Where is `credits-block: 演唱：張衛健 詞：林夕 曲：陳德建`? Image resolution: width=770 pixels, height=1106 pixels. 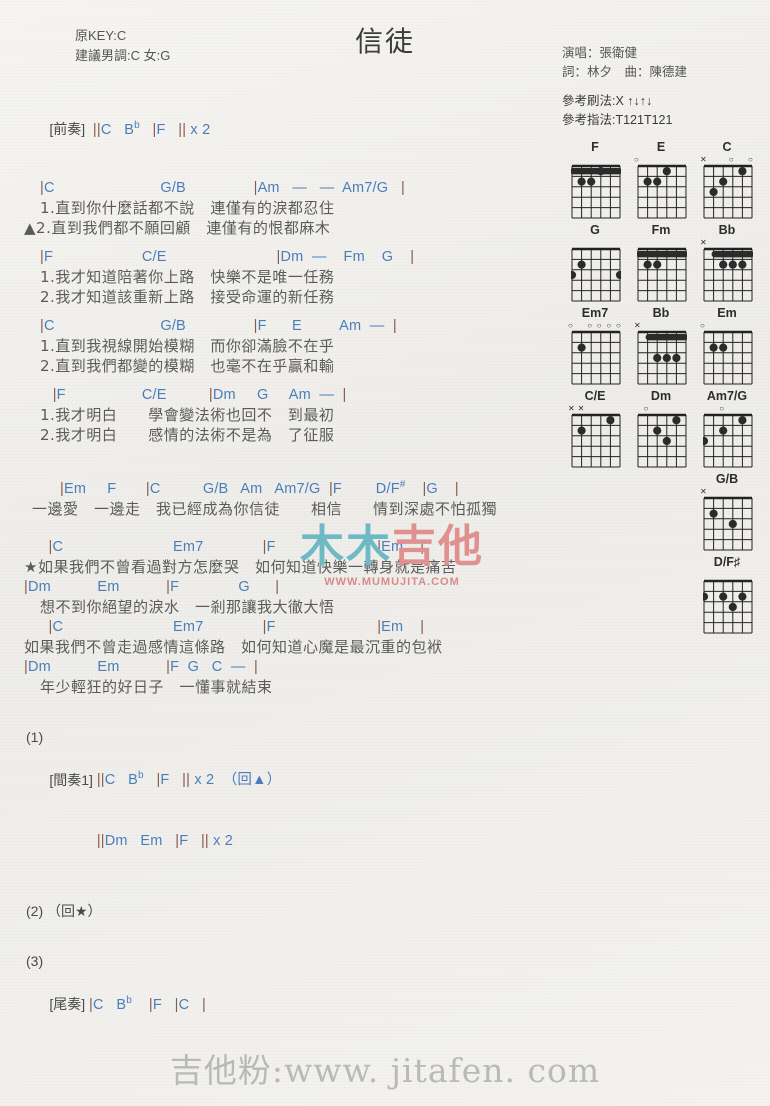
credits-block: 演唱：張衛健 詞：林夕 曲：陳德建 is located at coordinates (657, 63).